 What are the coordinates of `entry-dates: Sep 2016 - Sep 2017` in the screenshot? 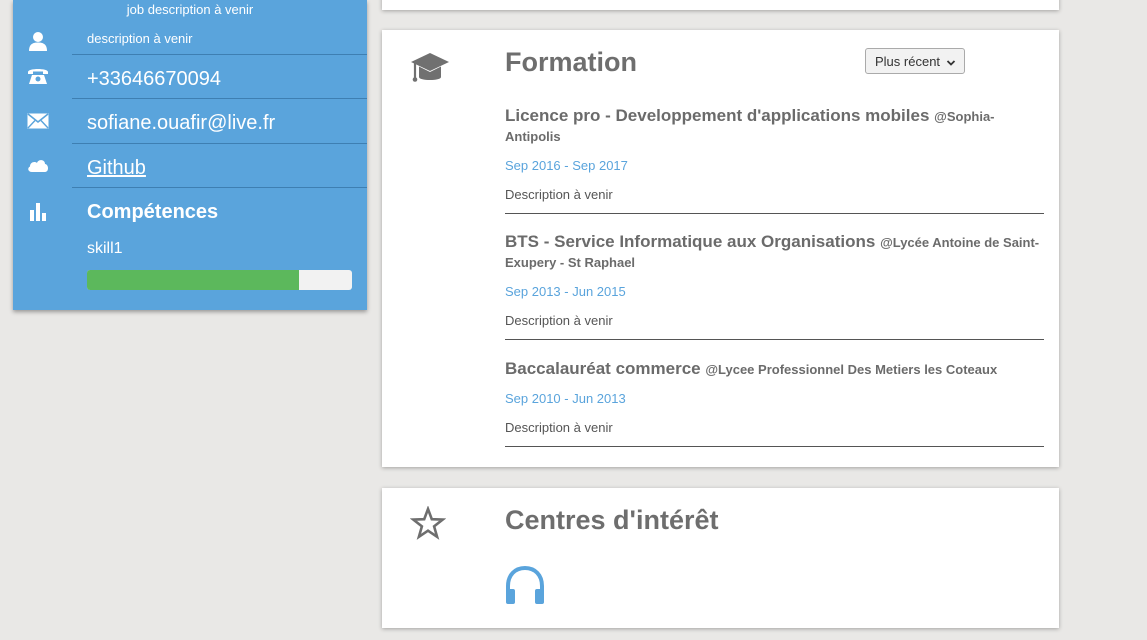 It's located at (566, 165).